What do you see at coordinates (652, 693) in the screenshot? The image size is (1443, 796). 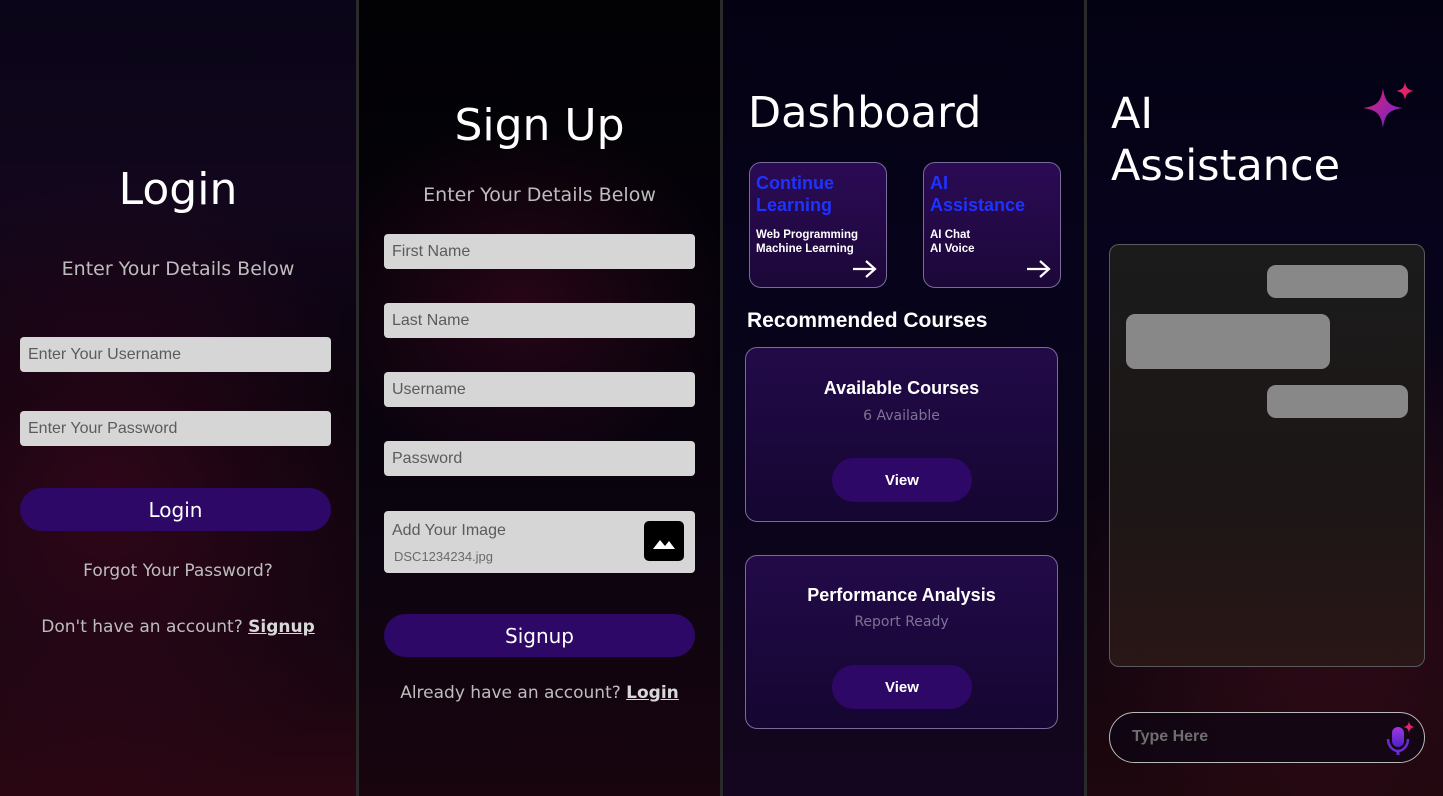 I see `login-link: Login` at bounding box center [652, 693].